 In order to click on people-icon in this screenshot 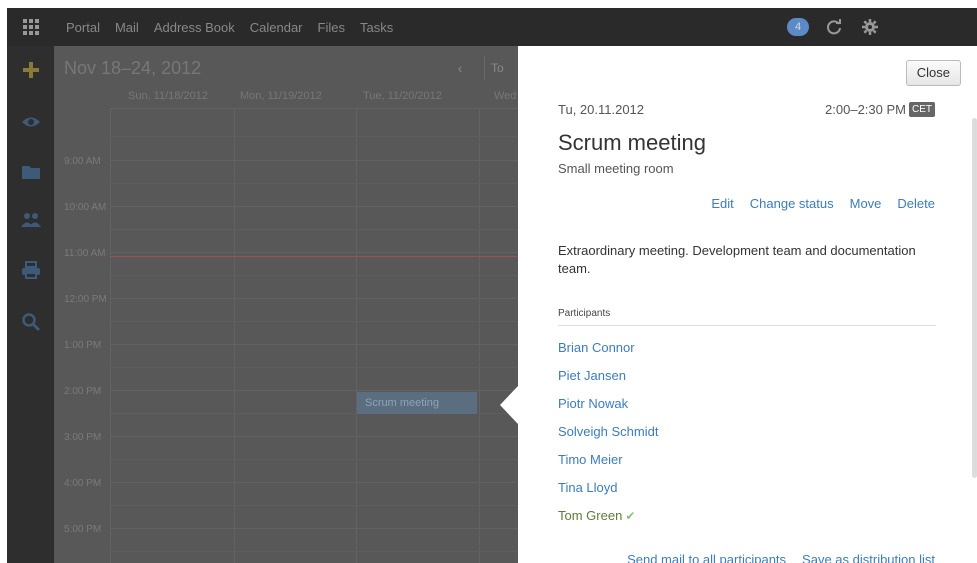, I will do `click(31, 220)`.